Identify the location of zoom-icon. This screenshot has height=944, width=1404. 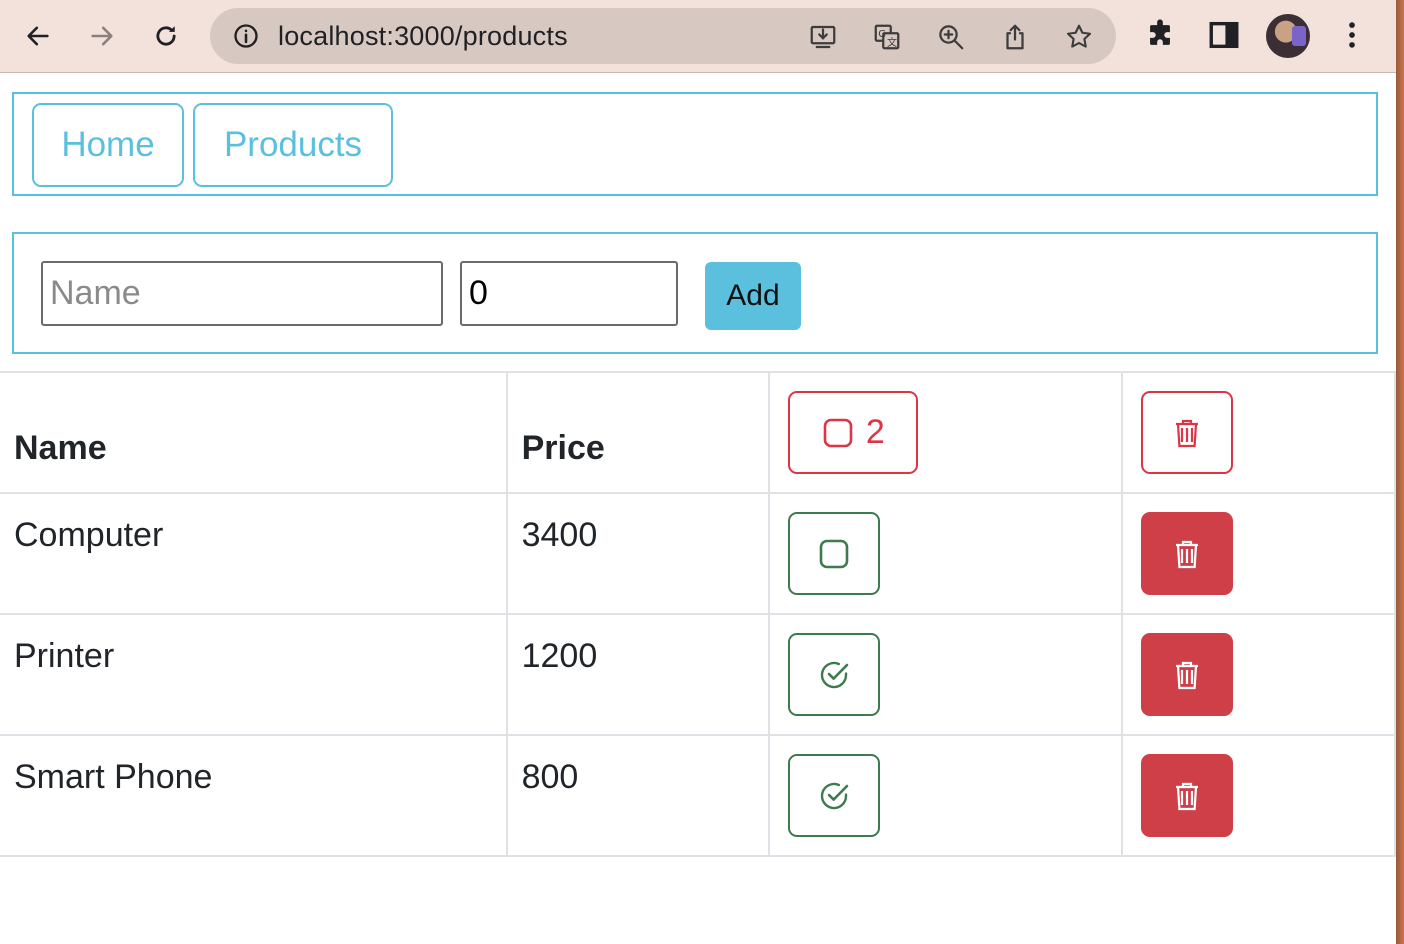
(951, 37).